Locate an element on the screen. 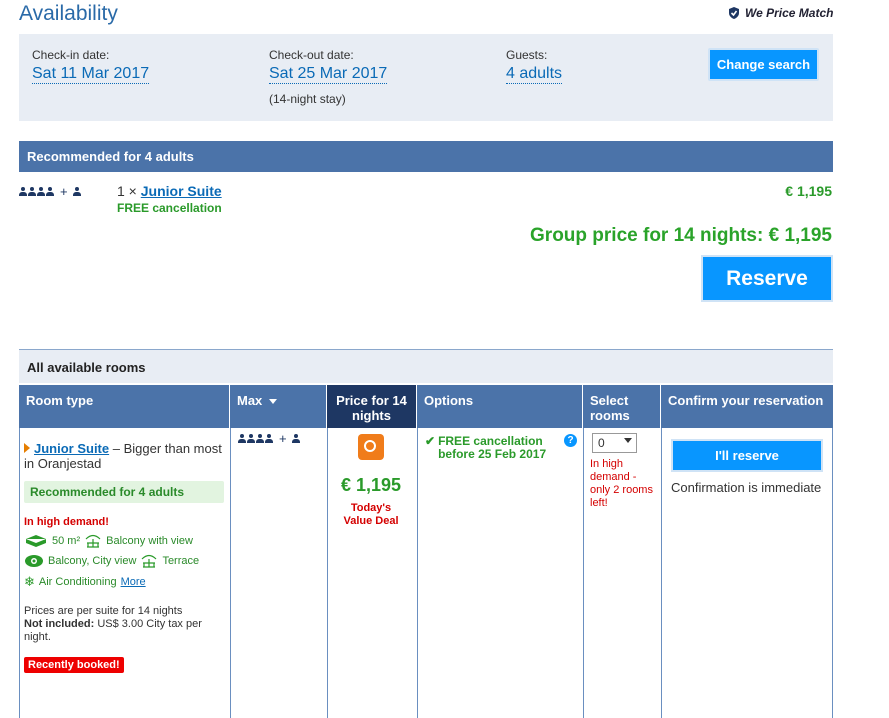  value-deal: Today's Value Deal is located at coordinates (371, 515).